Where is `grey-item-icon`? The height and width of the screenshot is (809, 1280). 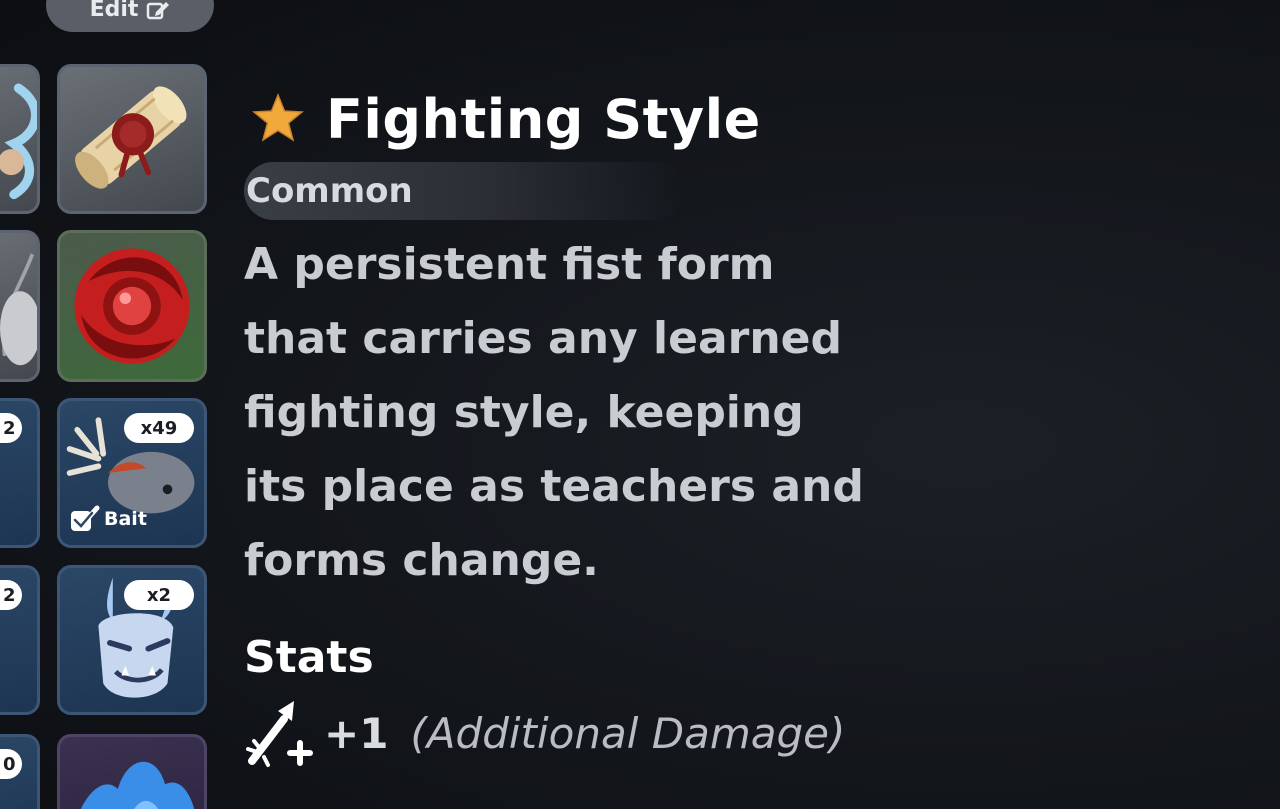 grey-item-icon is located at coordinates (18, 309).